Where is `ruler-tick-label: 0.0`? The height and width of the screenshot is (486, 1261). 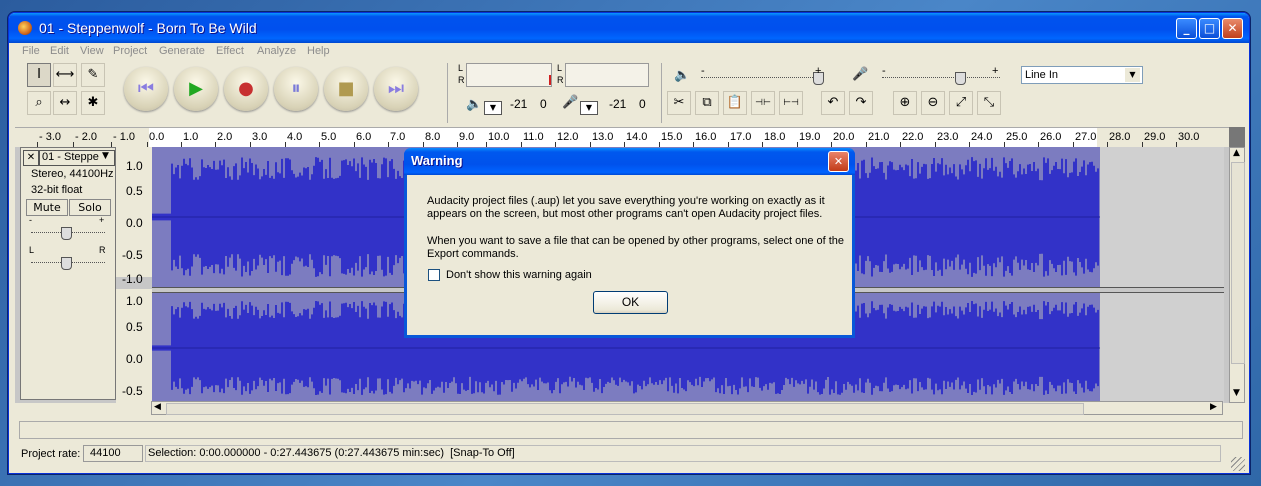
ruler-tick-label: 0.0 is located at coordinates (157, 137).